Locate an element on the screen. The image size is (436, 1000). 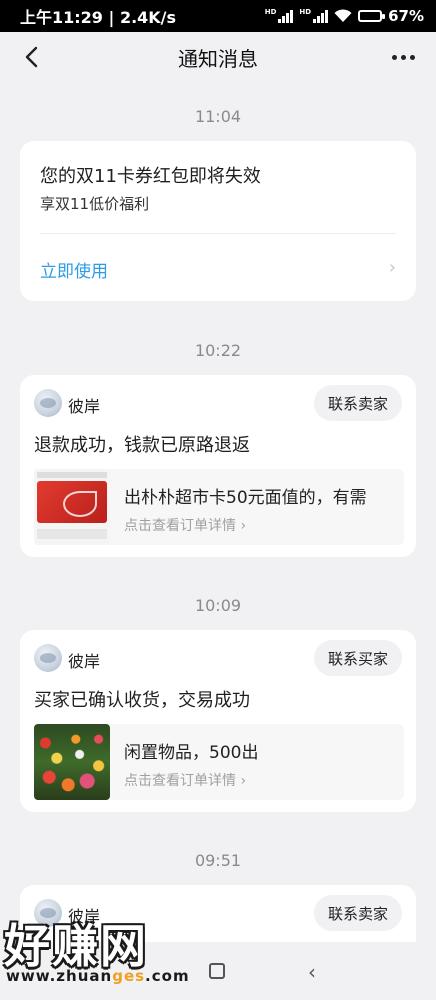
order-item: 出朴朴超市卡50元面值的，有需 点击查看订单详情 › is located at coordinates (219, 507).